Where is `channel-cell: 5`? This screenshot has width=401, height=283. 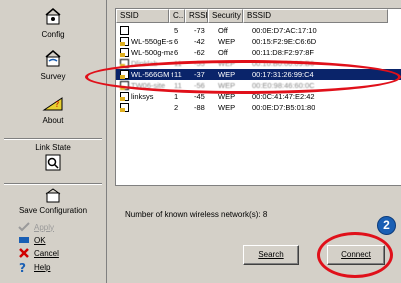 channel-cell: 5 is located at coordinates (176, 30).